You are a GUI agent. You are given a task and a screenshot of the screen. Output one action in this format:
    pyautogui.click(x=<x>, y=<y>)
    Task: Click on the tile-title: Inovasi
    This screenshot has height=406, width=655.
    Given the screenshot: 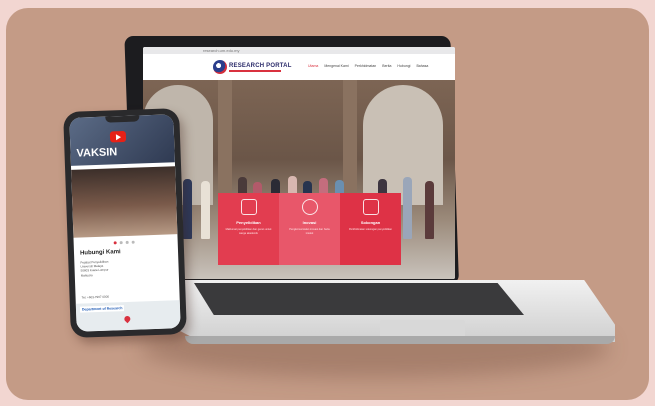 What is the action you would take?
    pyautogui.click(x=309, y=222)
    